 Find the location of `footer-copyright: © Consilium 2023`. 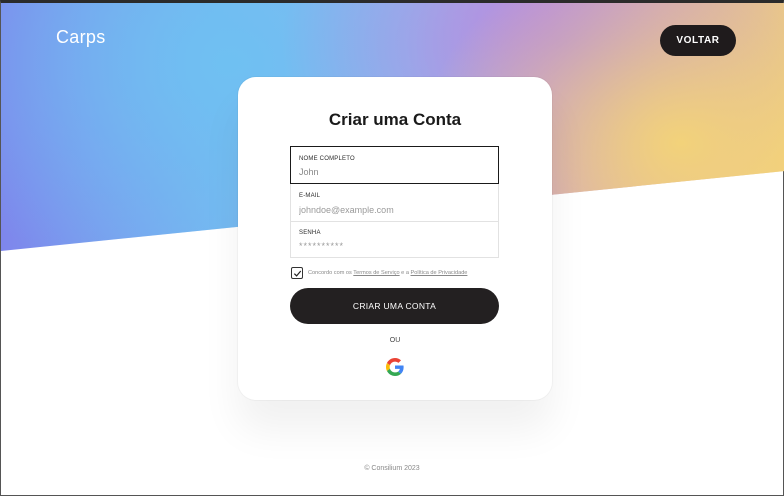

footer-copyright: © Consilium 2023 is located at coordinates (392, 468).